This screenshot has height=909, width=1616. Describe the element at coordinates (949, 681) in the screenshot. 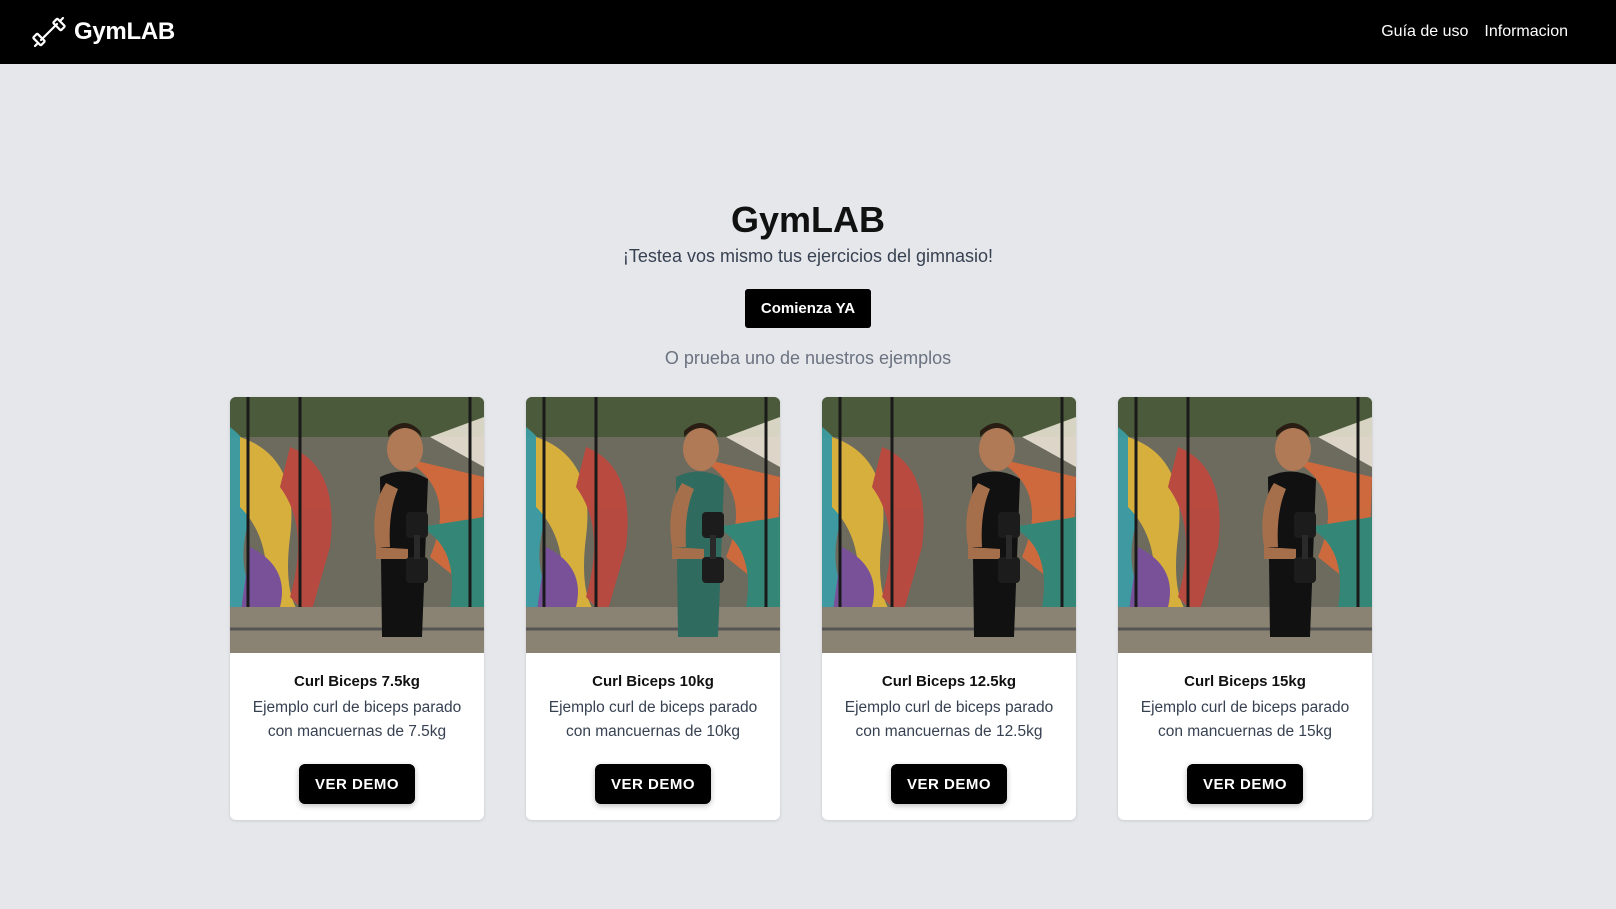

I see `card-title: Curl Biceps 12.5kg` at that location.